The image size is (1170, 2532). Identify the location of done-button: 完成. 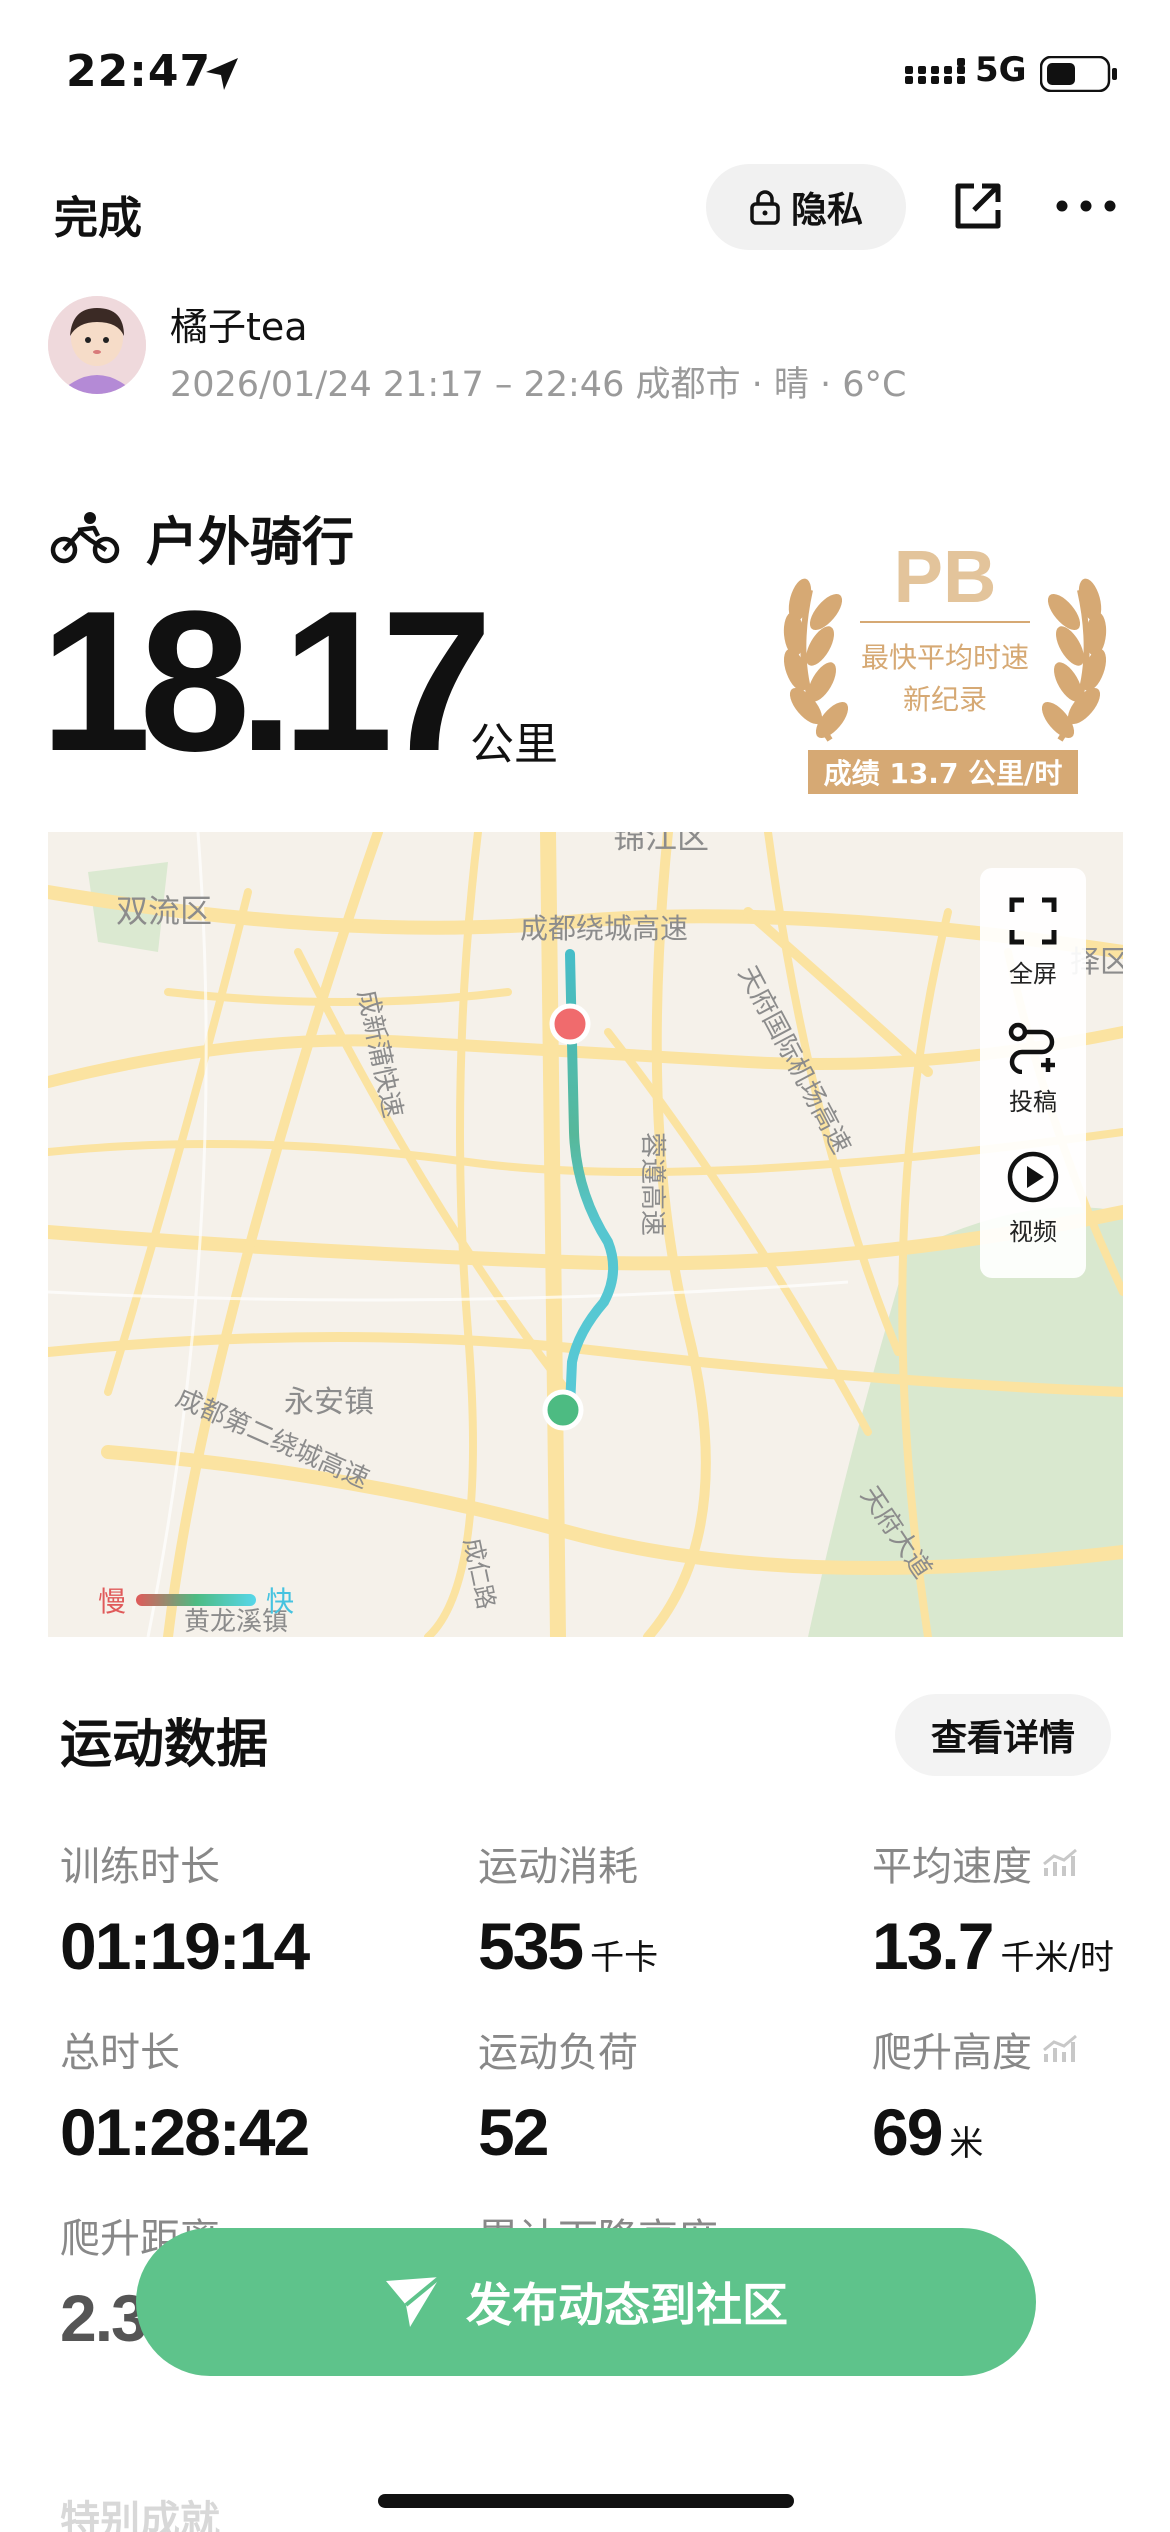
(98, 214).